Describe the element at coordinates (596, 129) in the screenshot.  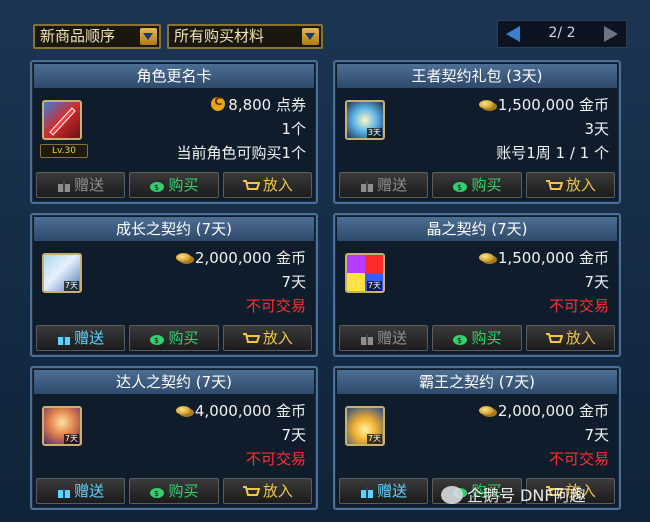
I see `item-duration: 3天` at that location.